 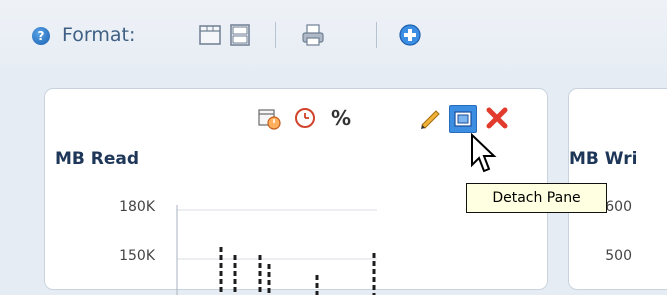 What do you see at coordinates (431, 118) in the screenshot?
I see `edit-pencil-icon` at bounding box center [431, 118].